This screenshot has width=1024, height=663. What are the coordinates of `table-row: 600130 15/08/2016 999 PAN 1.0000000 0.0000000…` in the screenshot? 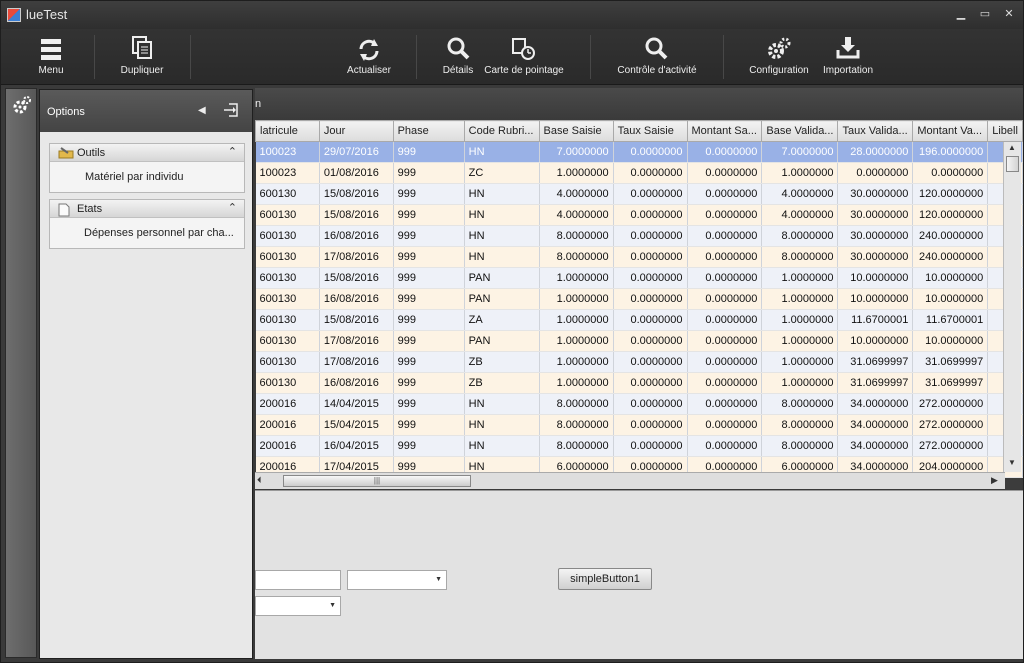 It's located at (639, 278).